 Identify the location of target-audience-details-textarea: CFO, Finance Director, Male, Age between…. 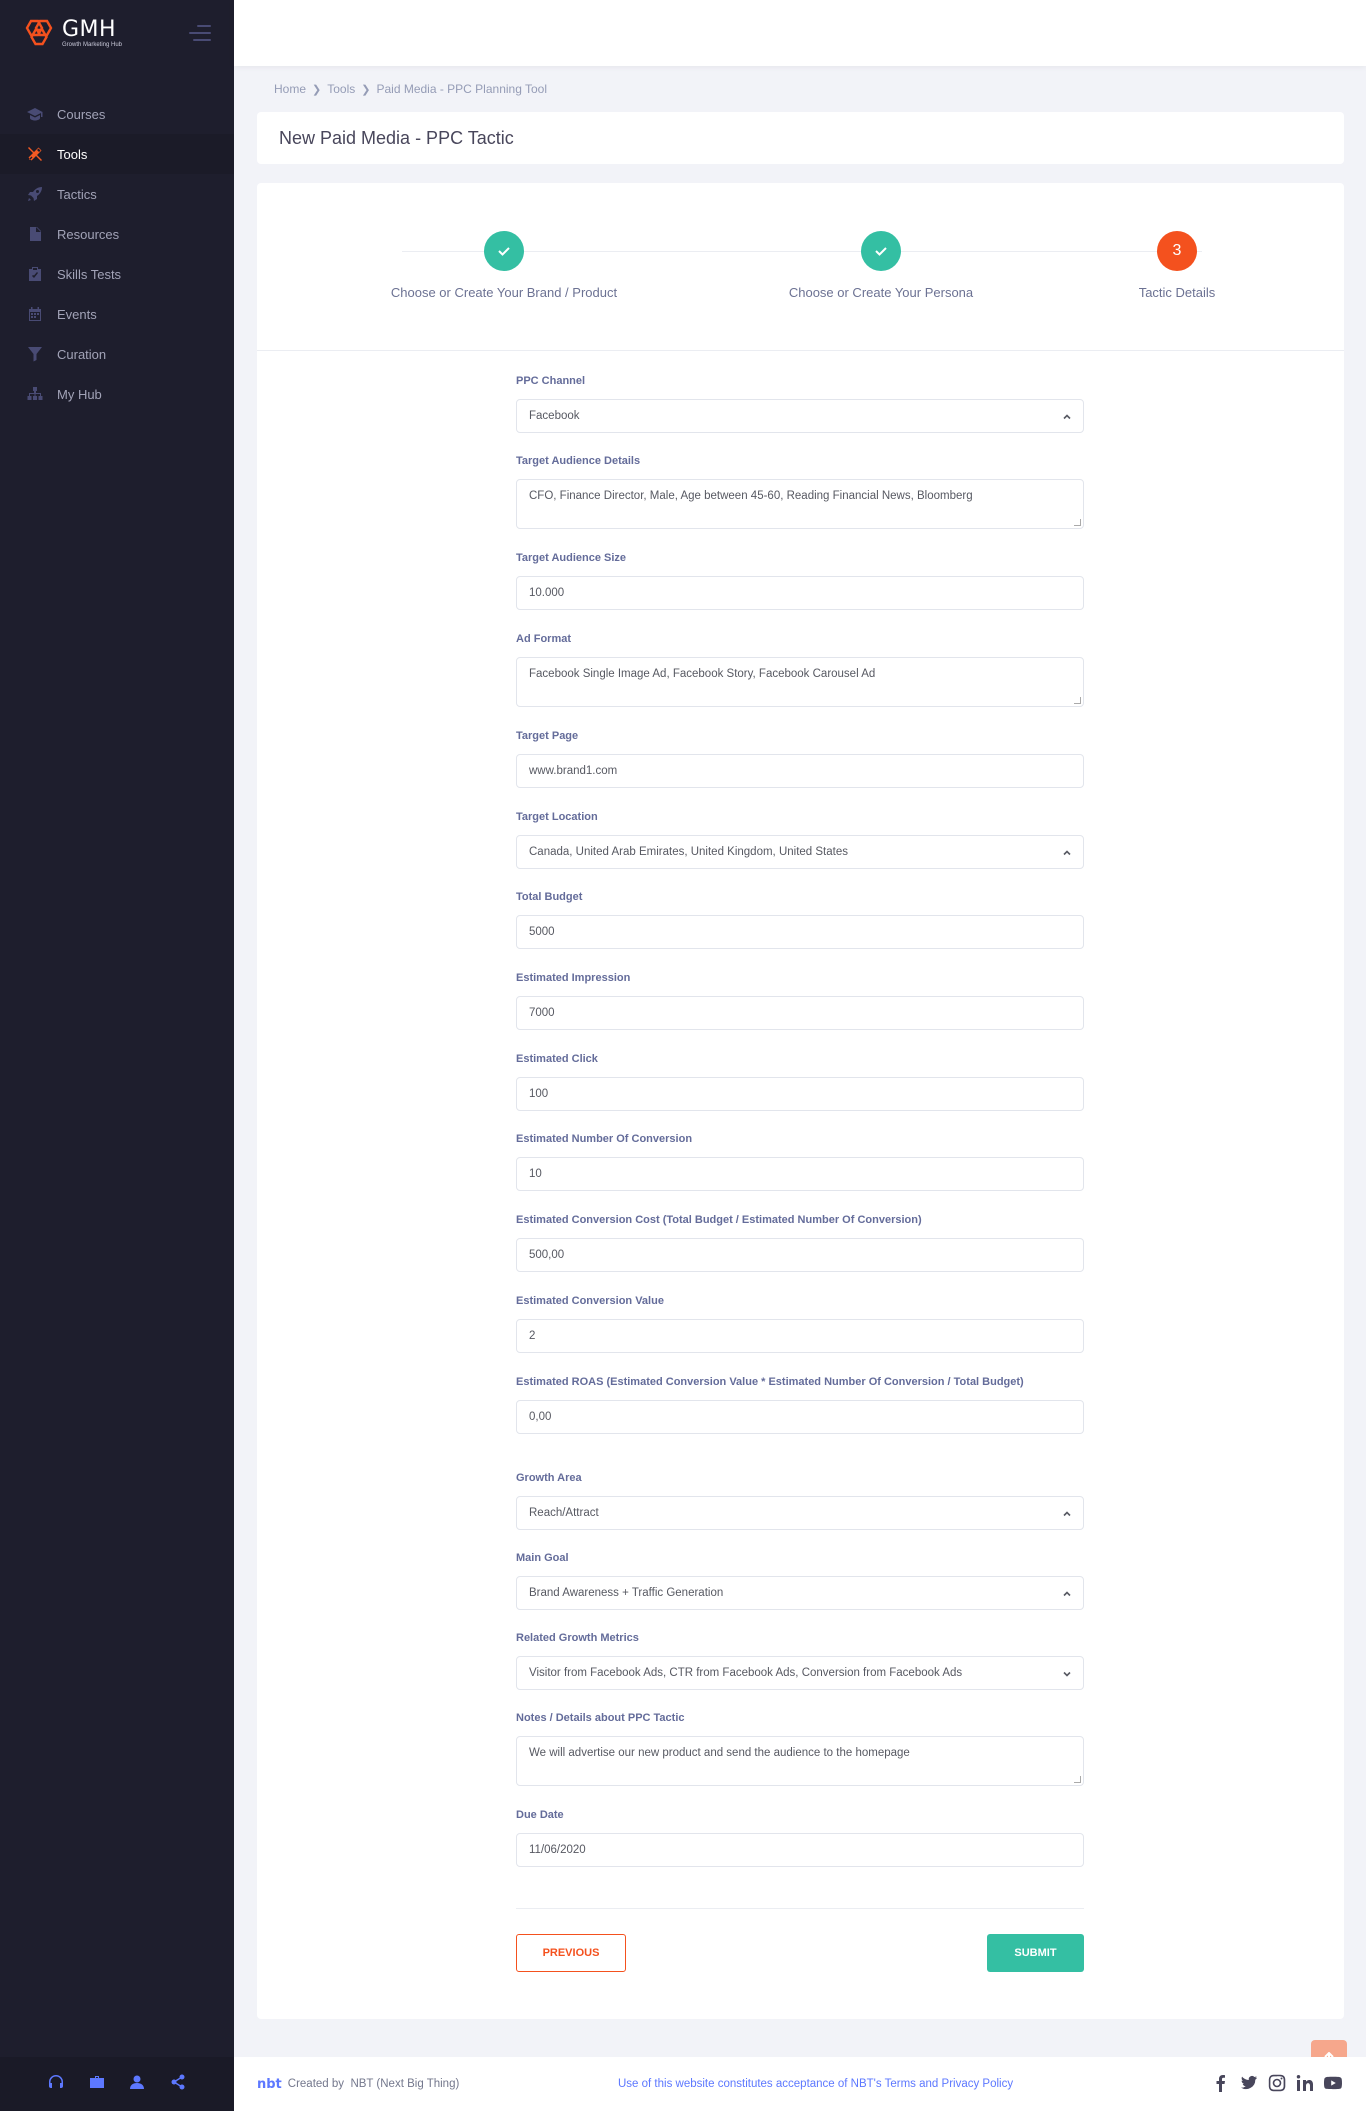
(800, 504).